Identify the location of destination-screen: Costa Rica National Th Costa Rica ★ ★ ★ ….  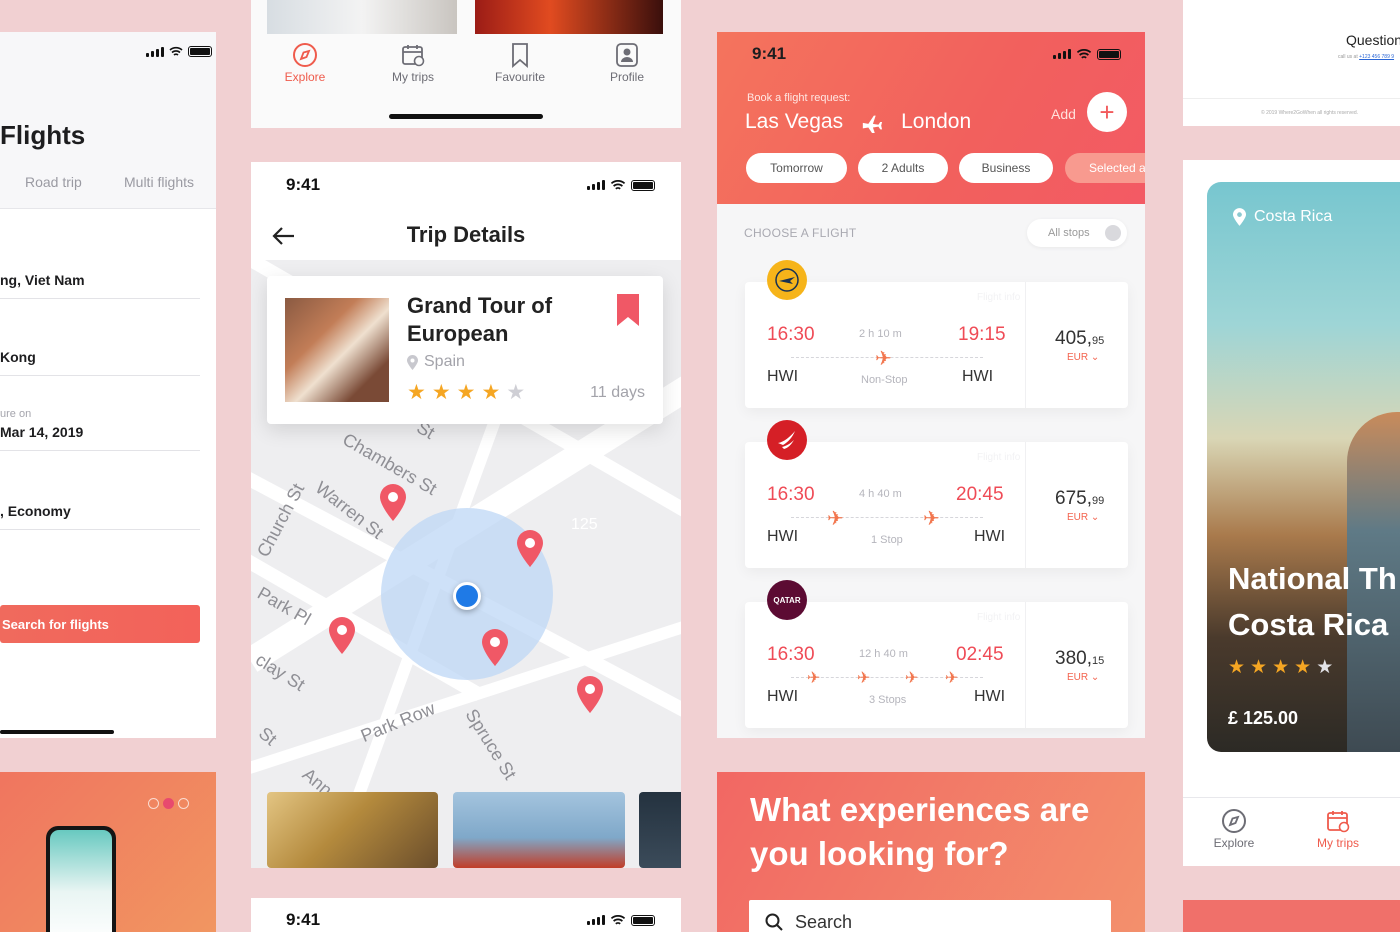
(1291, 513).